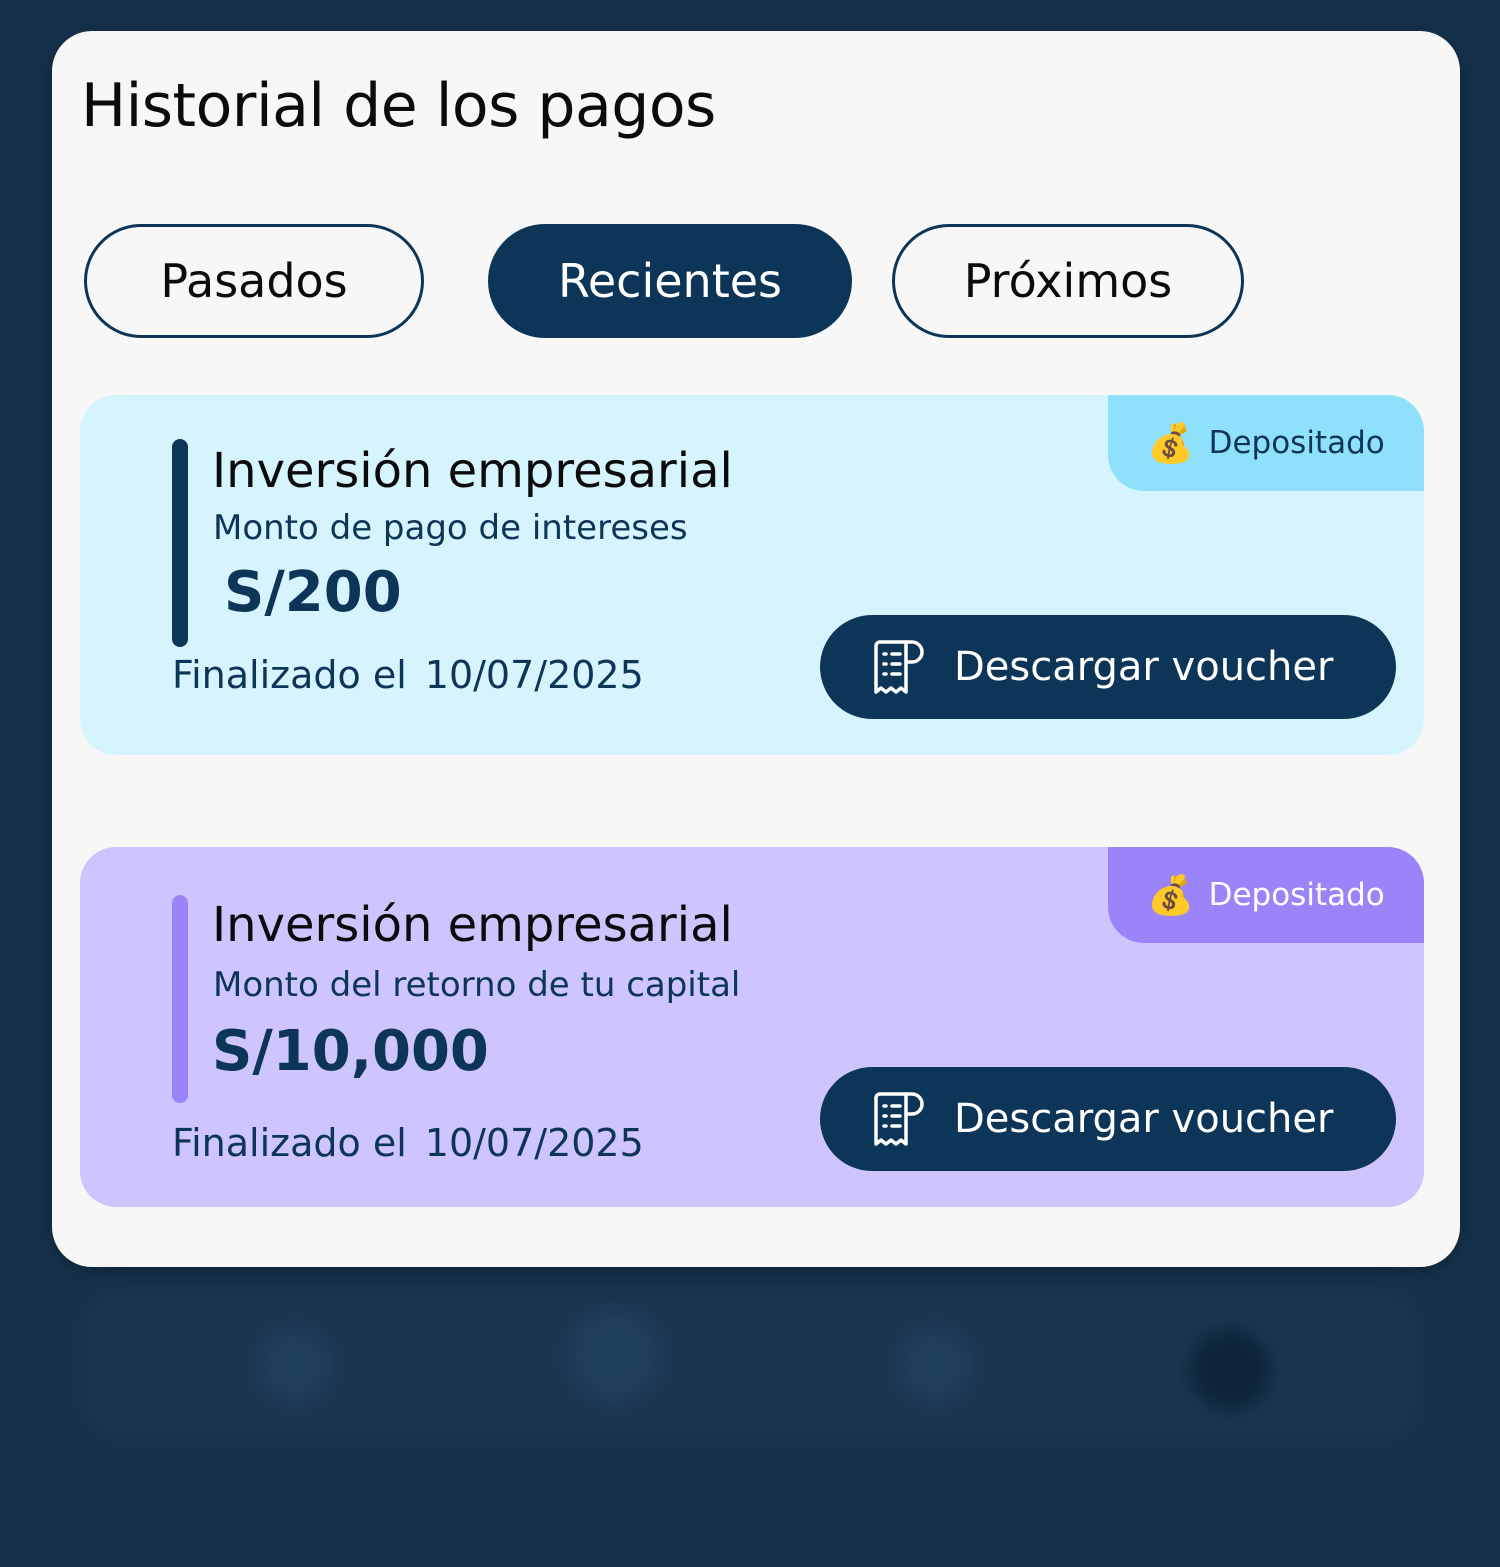  Describe the element at coordinates (1230, 1370) in the screenshot. I see `nav-item-profile-icon` at that location.